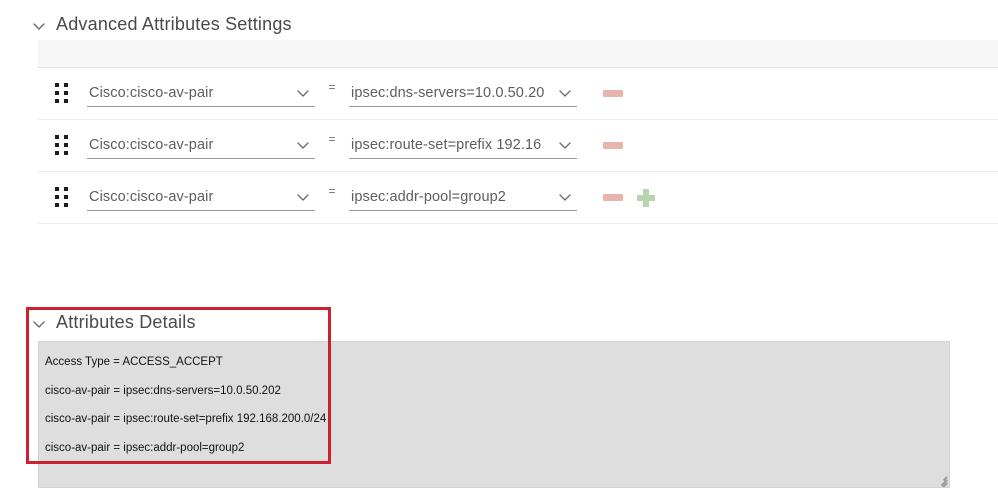  What do you see at coordinates (518, 54) in the screenshot?
I see `attributes-table-header` at bounding box center [518, 54].